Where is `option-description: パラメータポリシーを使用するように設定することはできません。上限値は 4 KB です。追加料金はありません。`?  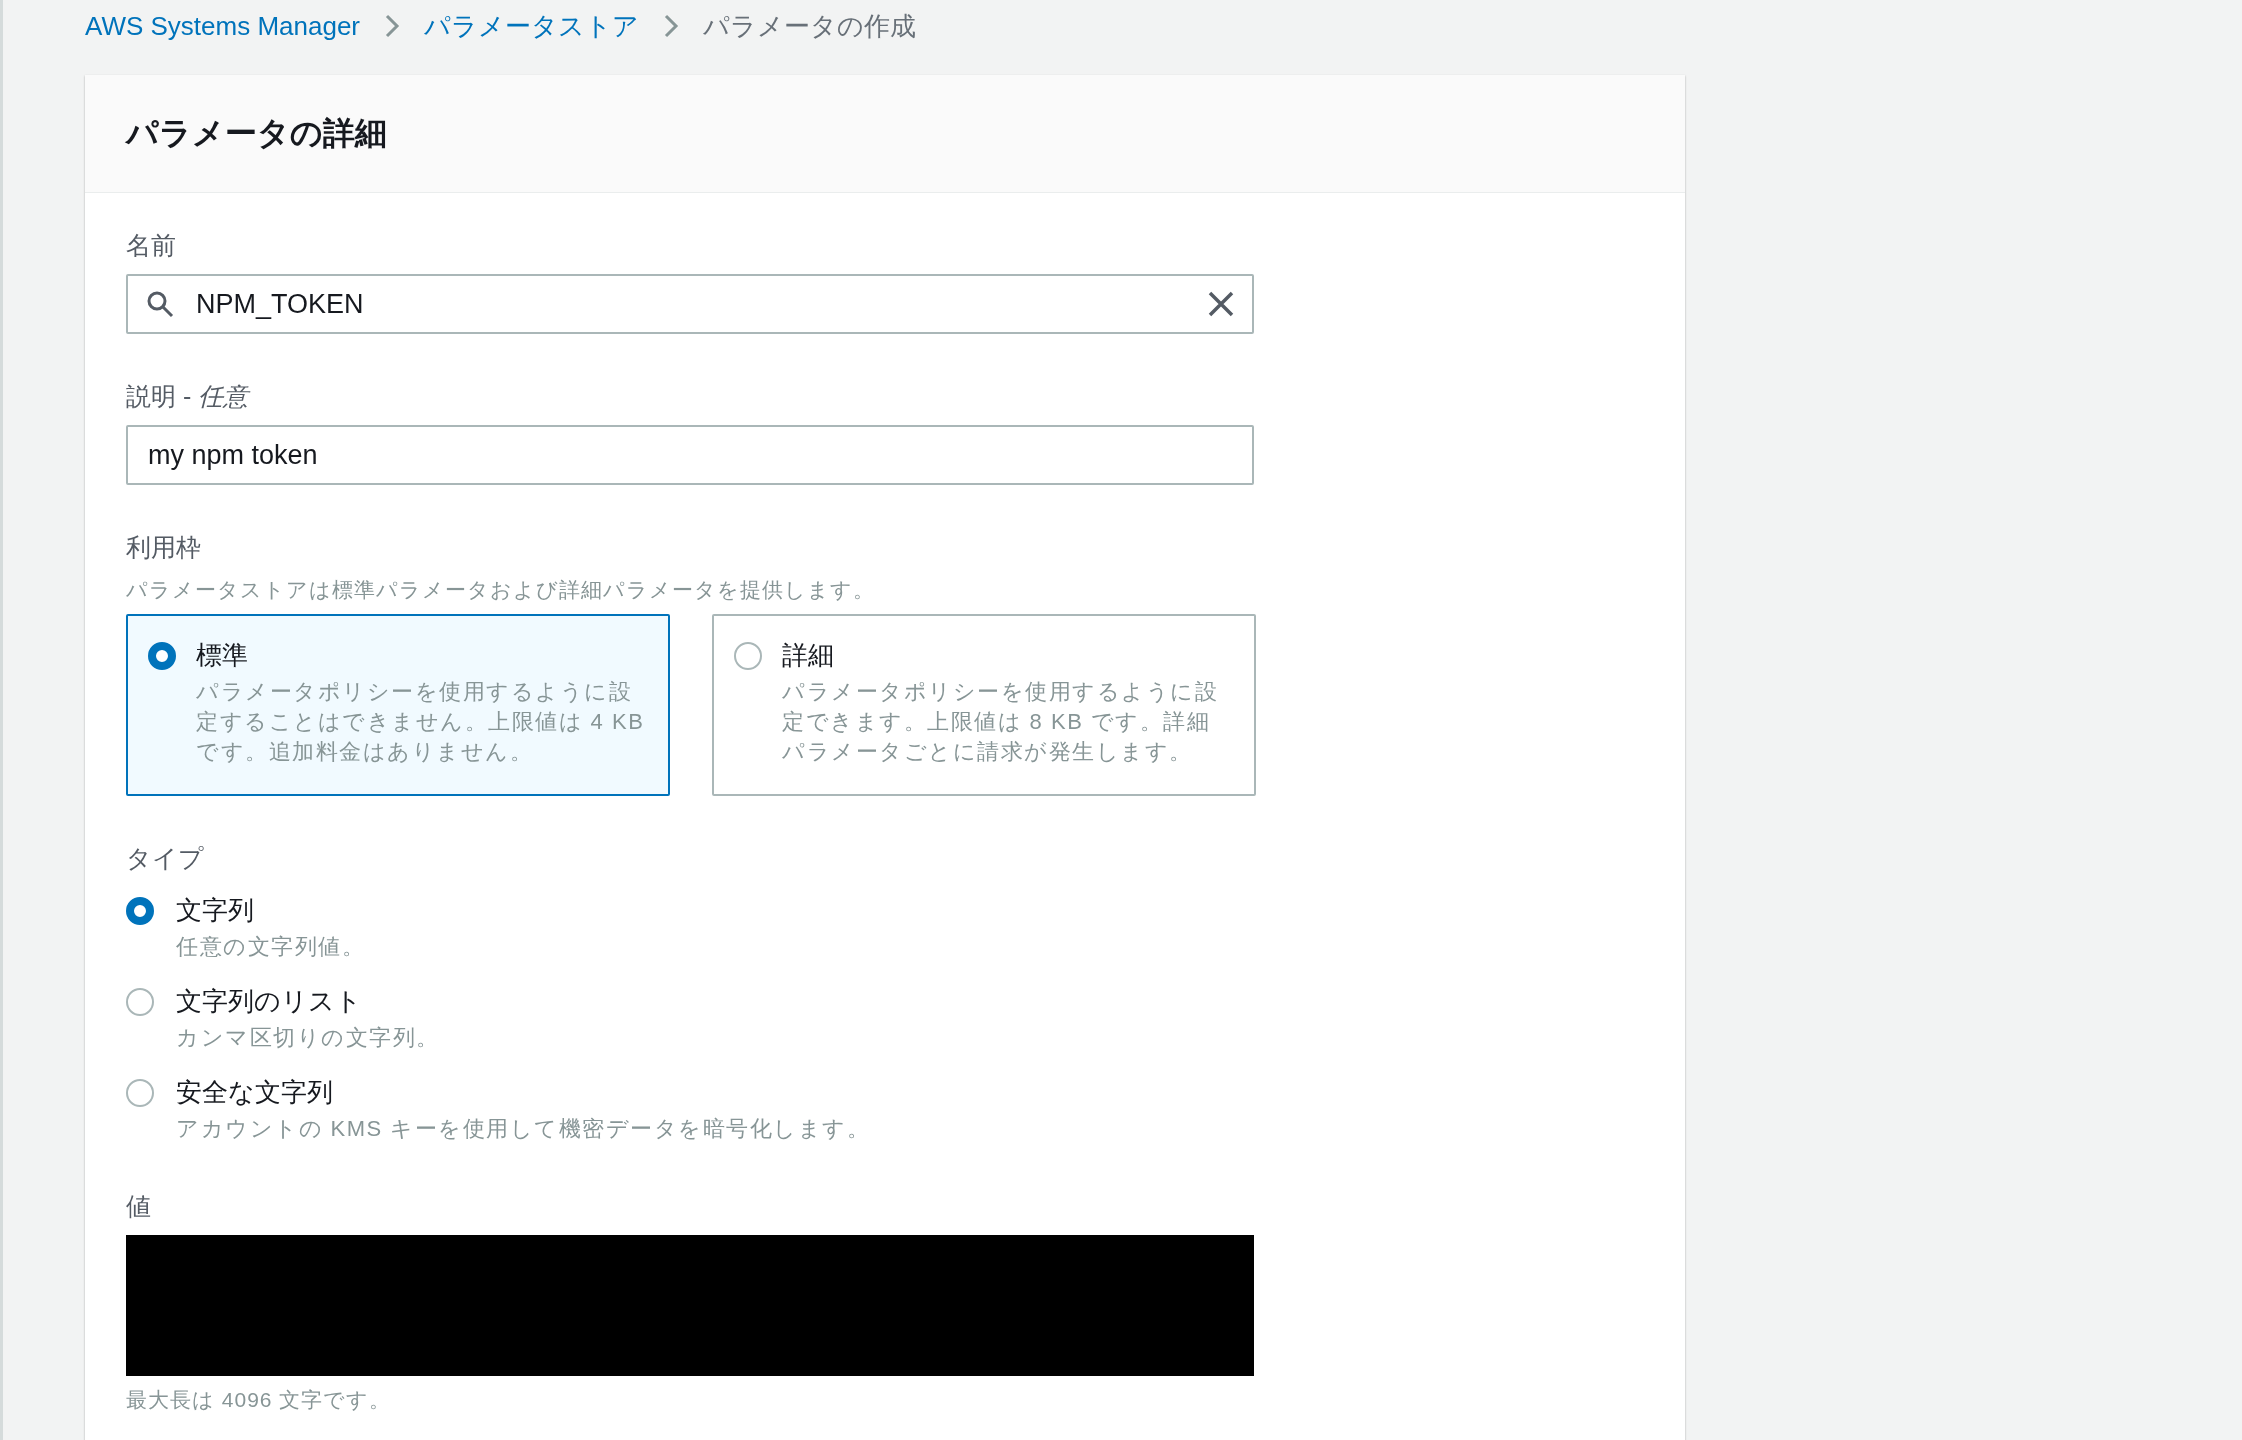
option-description: パラメータポリシーを使用するように設定することはできません。上限値は 4 KB です。追加料金はありません。 is located at coordinates (421, 722).